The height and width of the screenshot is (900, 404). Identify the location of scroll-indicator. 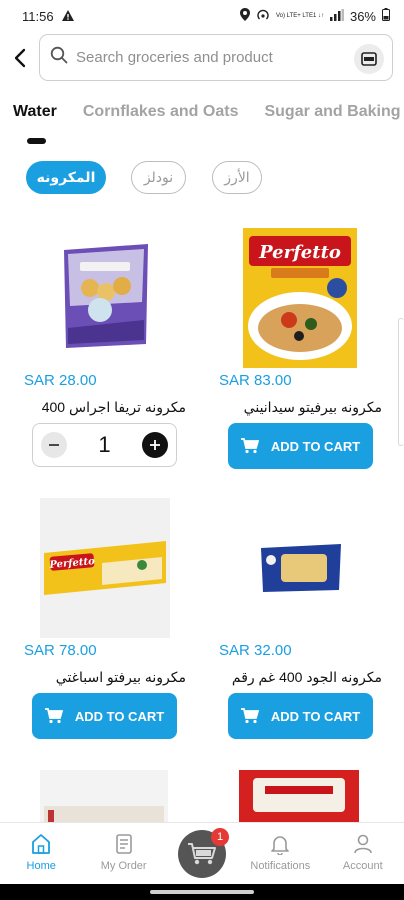
(401, 382).